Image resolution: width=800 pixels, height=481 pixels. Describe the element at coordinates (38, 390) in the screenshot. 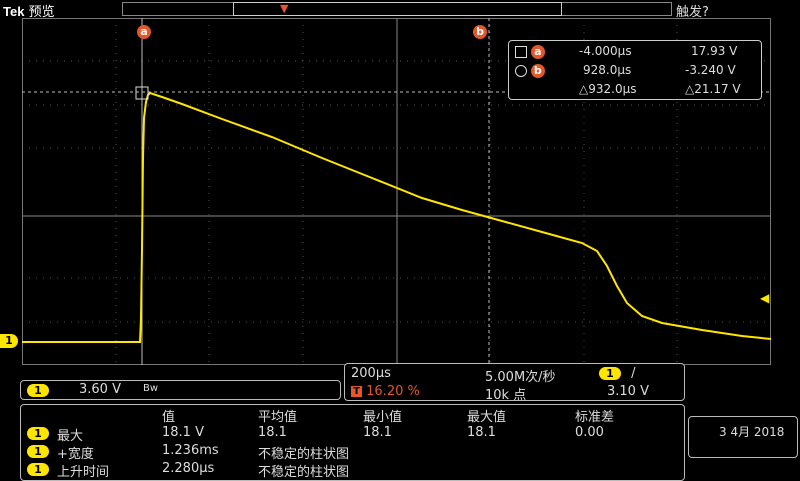

I see `channel-1-badge: 1` at that location.